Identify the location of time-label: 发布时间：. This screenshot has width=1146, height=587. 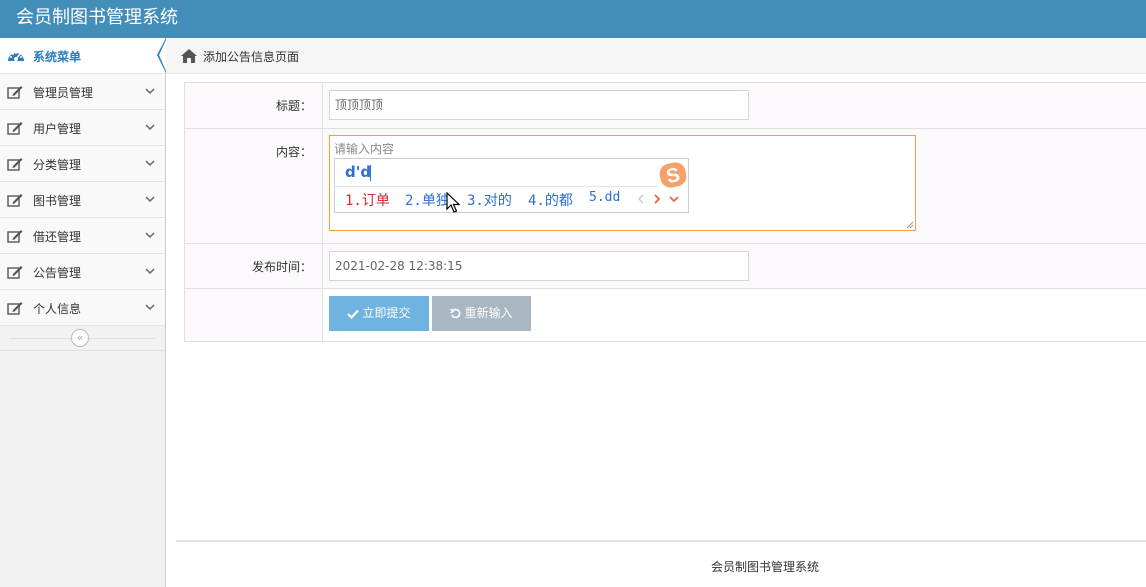
(281, 267).